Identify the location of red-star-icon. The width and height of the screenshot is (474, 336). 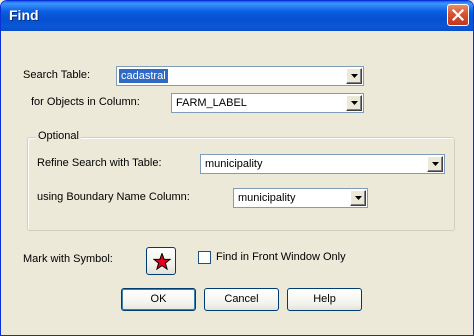
(162, 261).